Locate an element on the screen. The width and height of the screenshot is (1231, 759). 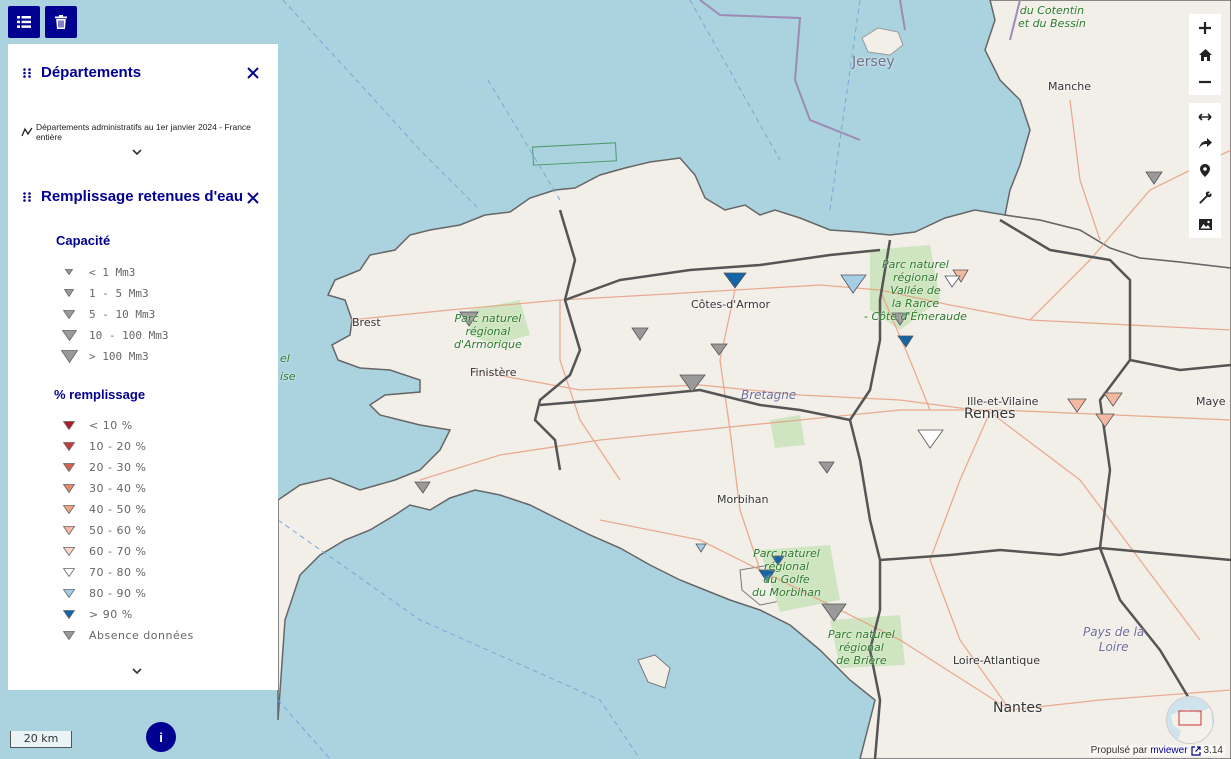
delete-button is located at coordinates (61, 22).